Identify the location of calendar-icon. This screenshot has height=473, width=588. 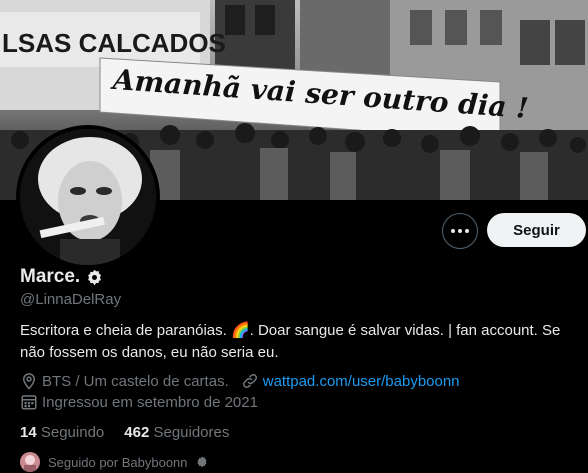
(29, 402).